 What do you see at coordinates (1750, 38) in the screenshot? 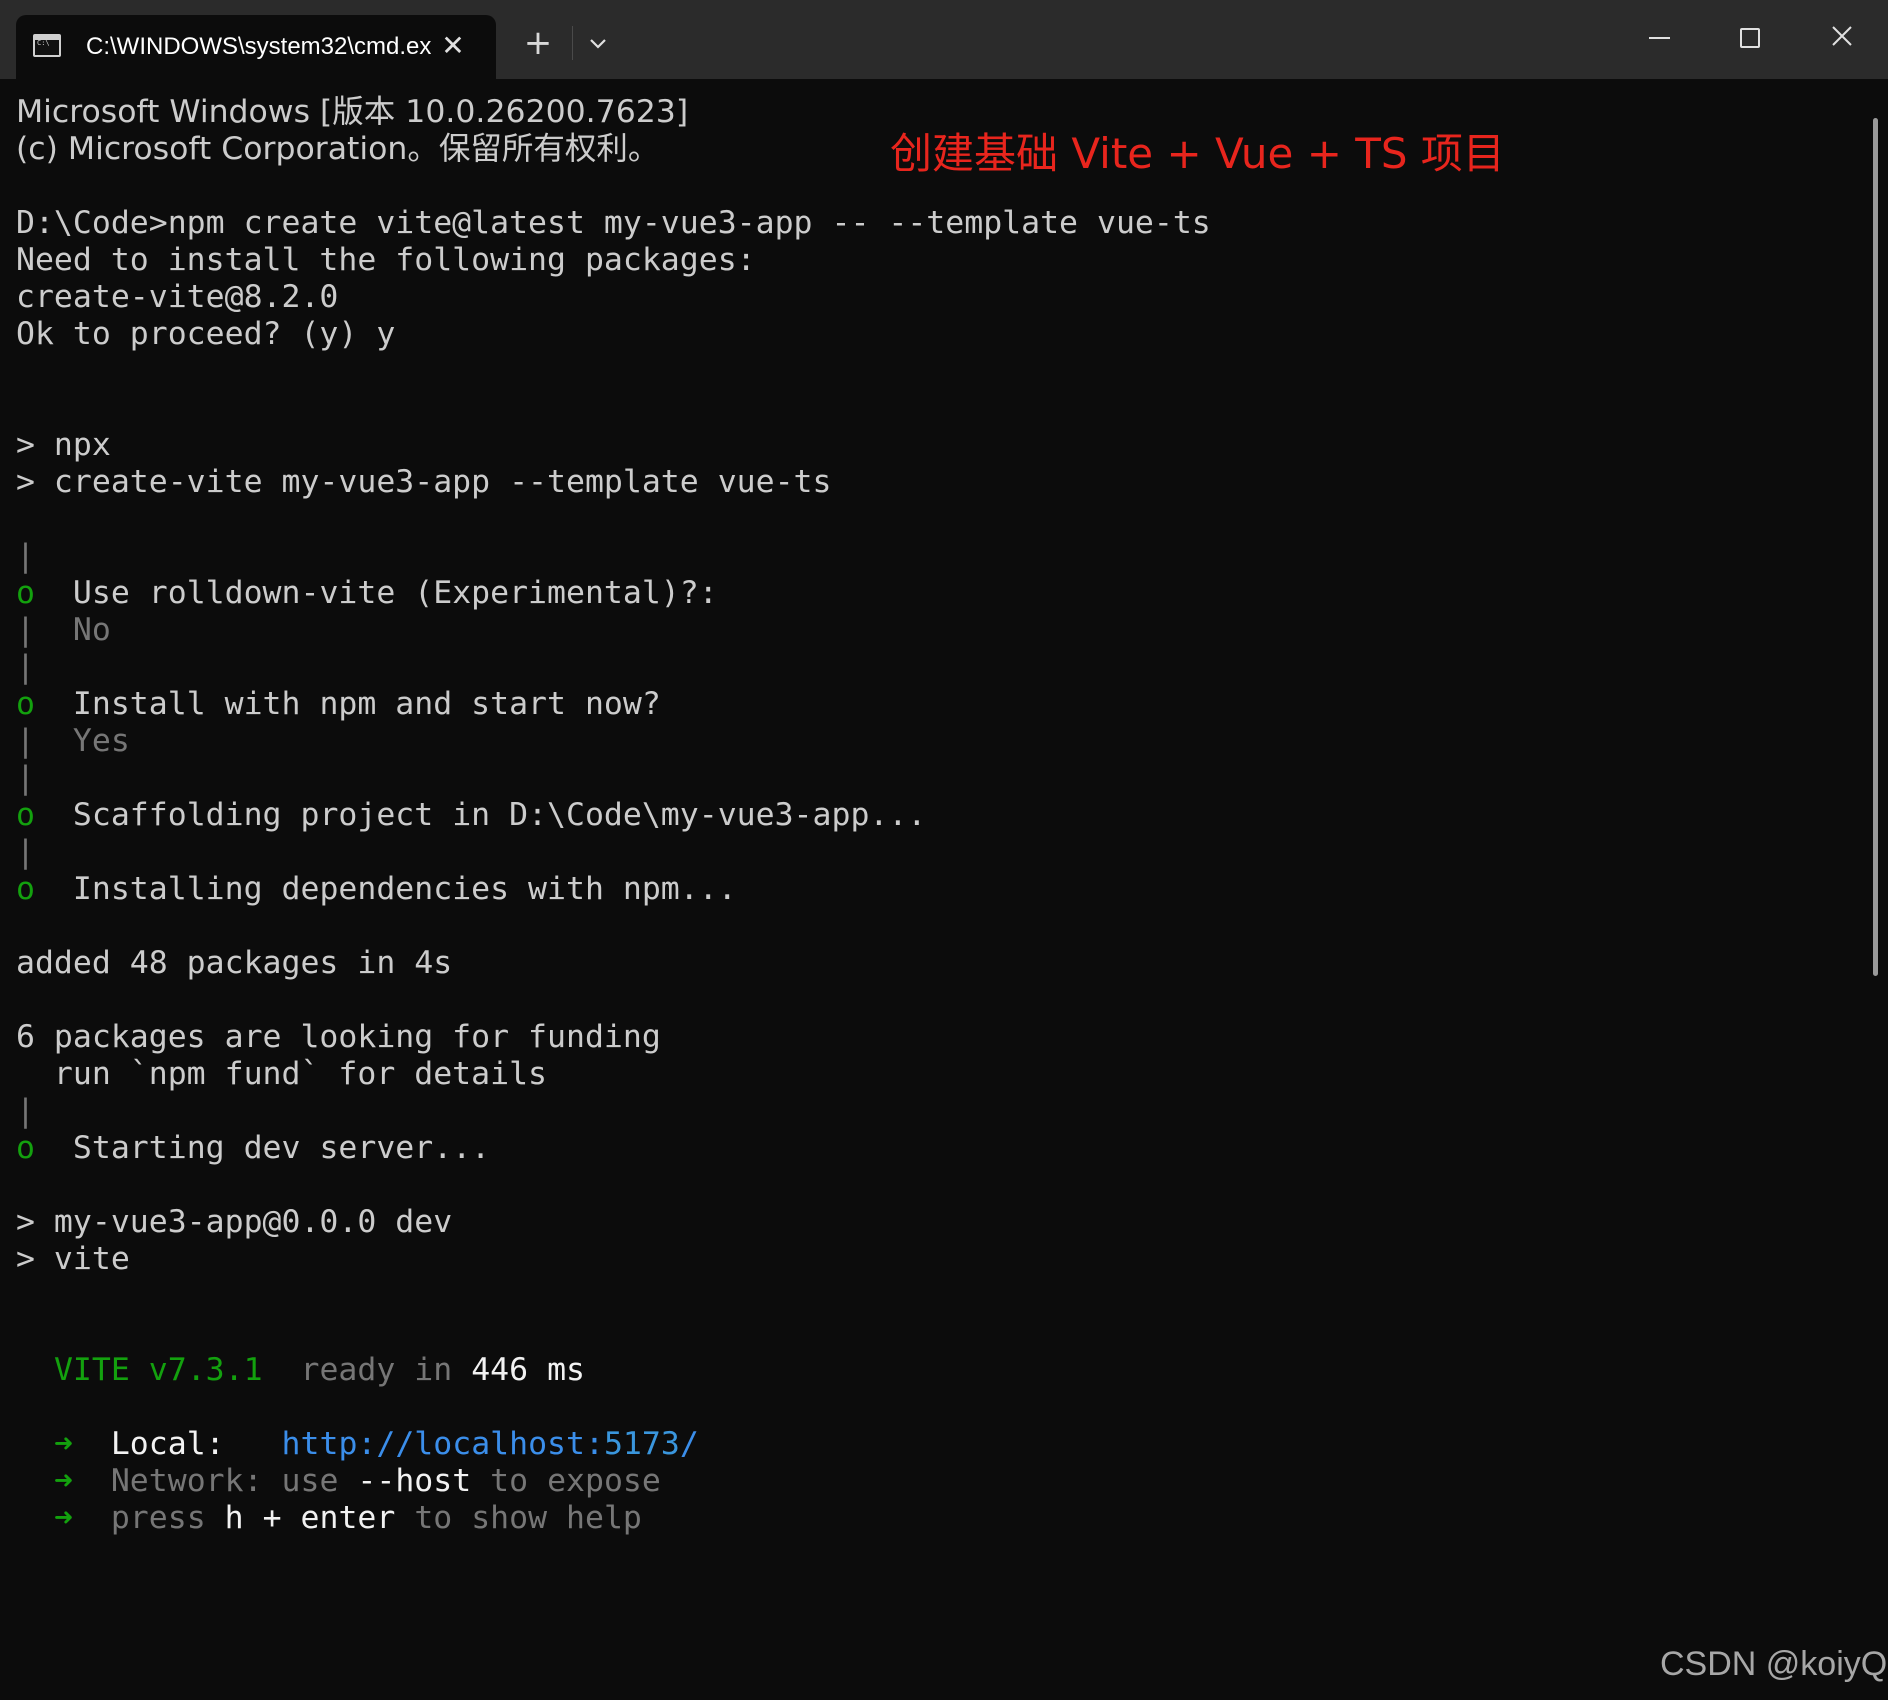
I see `maximize-button` at bounding box center [1750, 38].